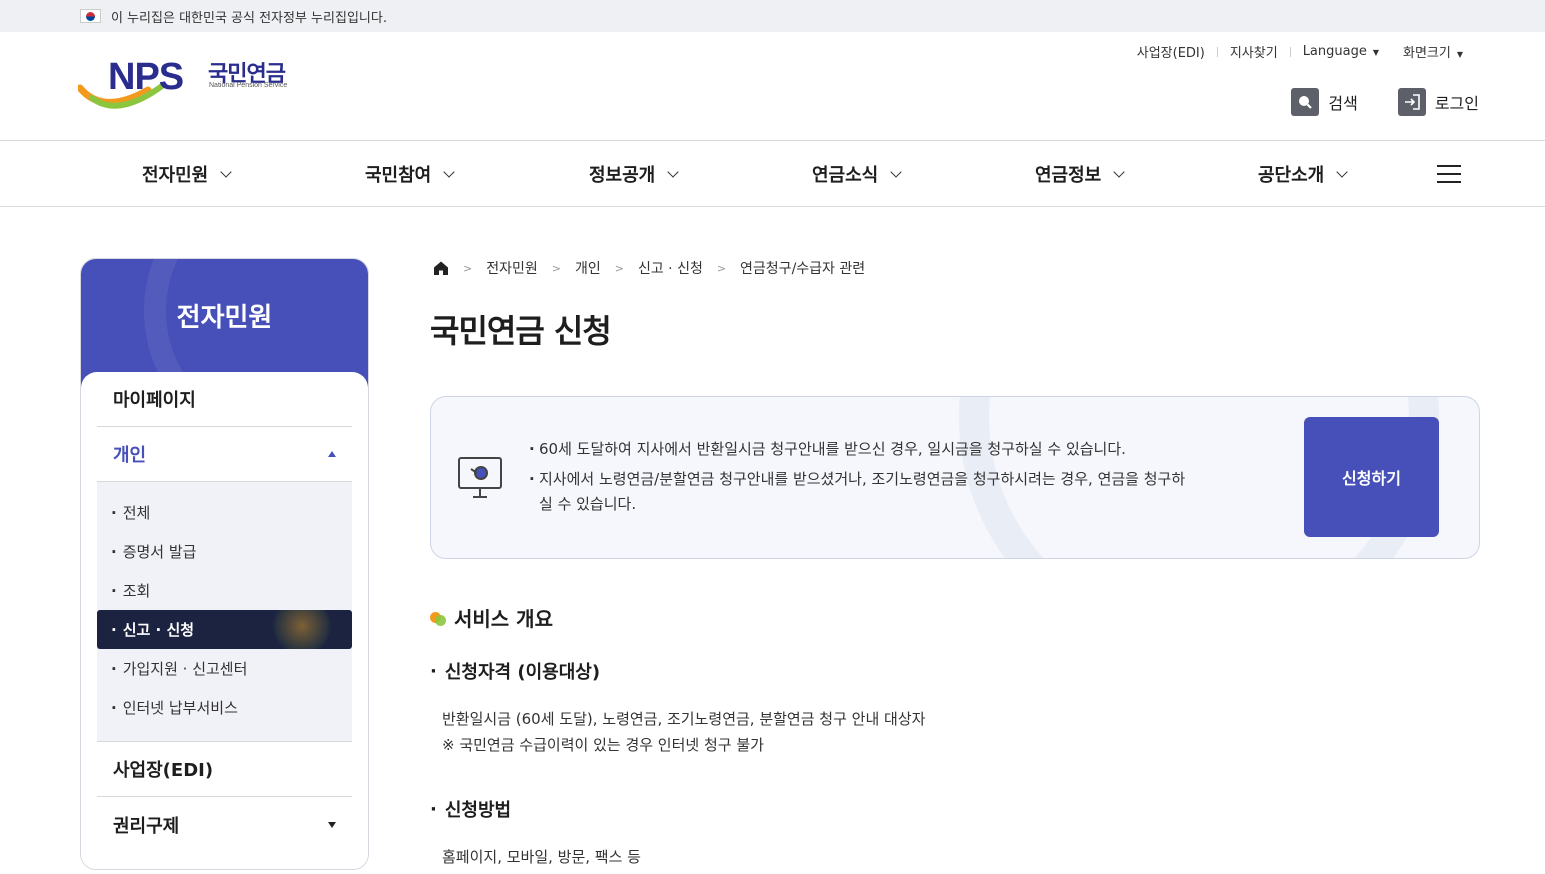 The width and height of the screenshot is (1545, 874). What do you see at coordinates (224, 590) in the screenshot?
I see `submenu-item-inquiry: 조회` at bounding box center [224, 590].